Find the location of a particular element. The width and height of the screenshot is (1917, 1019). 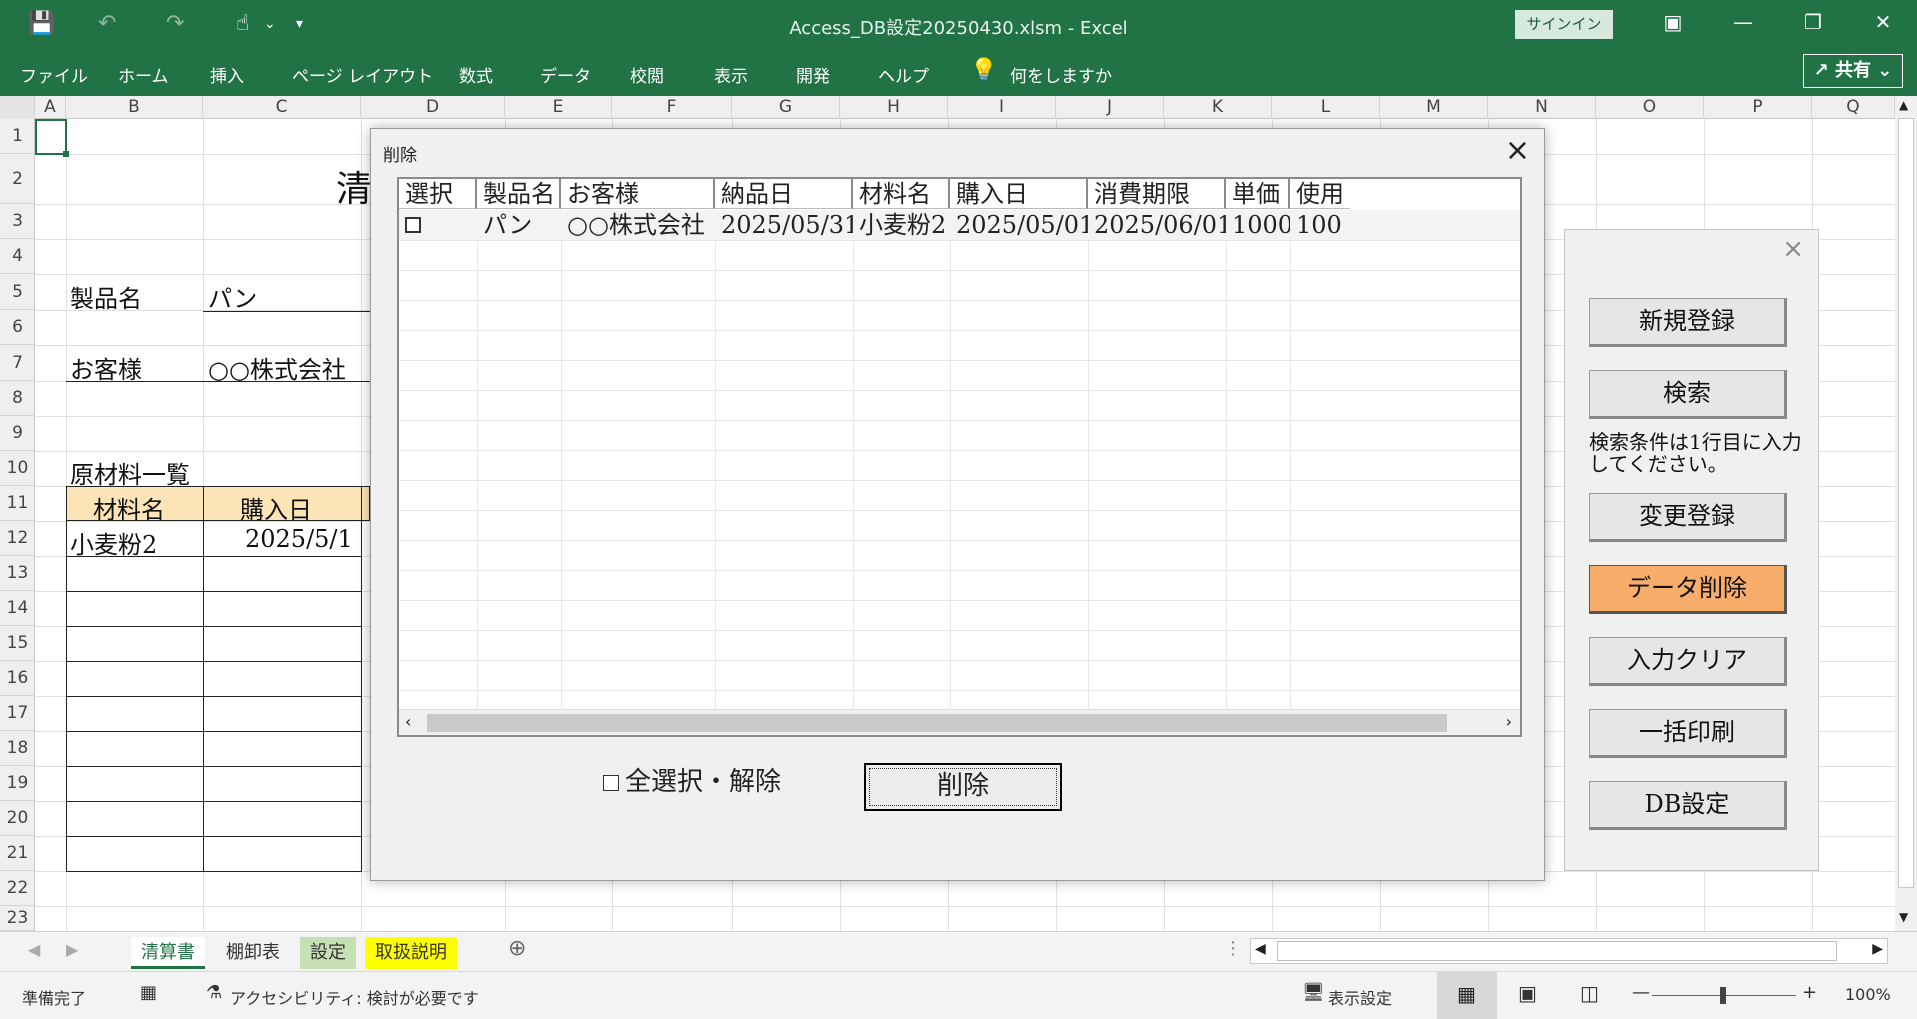

macro-record-icon: ▦ is located at coordinates (148, 992).